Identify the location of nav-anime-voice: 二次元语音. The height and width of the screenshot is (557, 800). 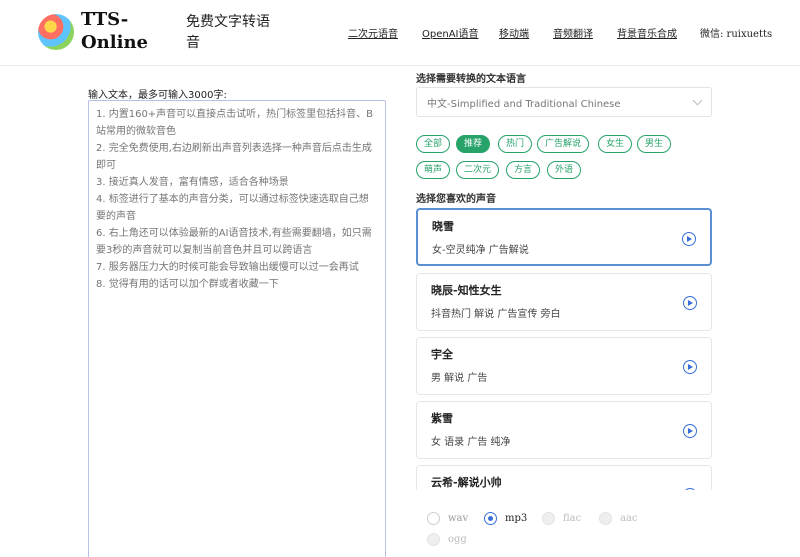
(373, 32).